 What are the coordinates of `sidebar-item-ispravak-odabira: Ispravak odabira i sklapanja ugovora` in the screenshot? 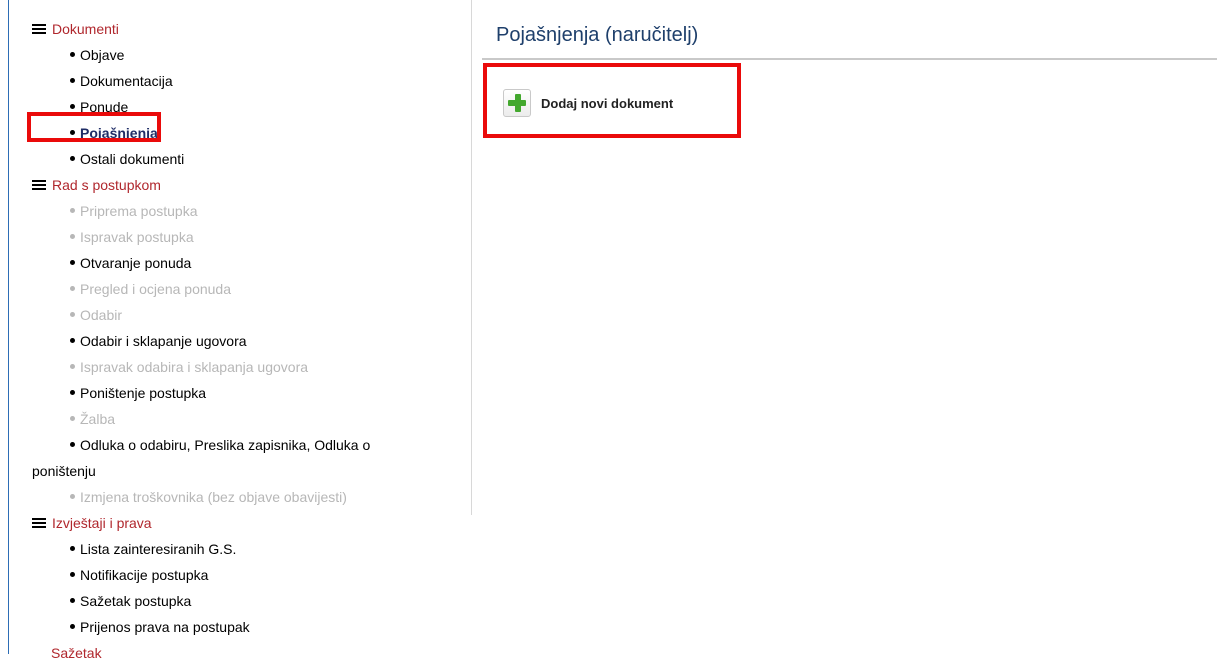 It's located at (247, 367).